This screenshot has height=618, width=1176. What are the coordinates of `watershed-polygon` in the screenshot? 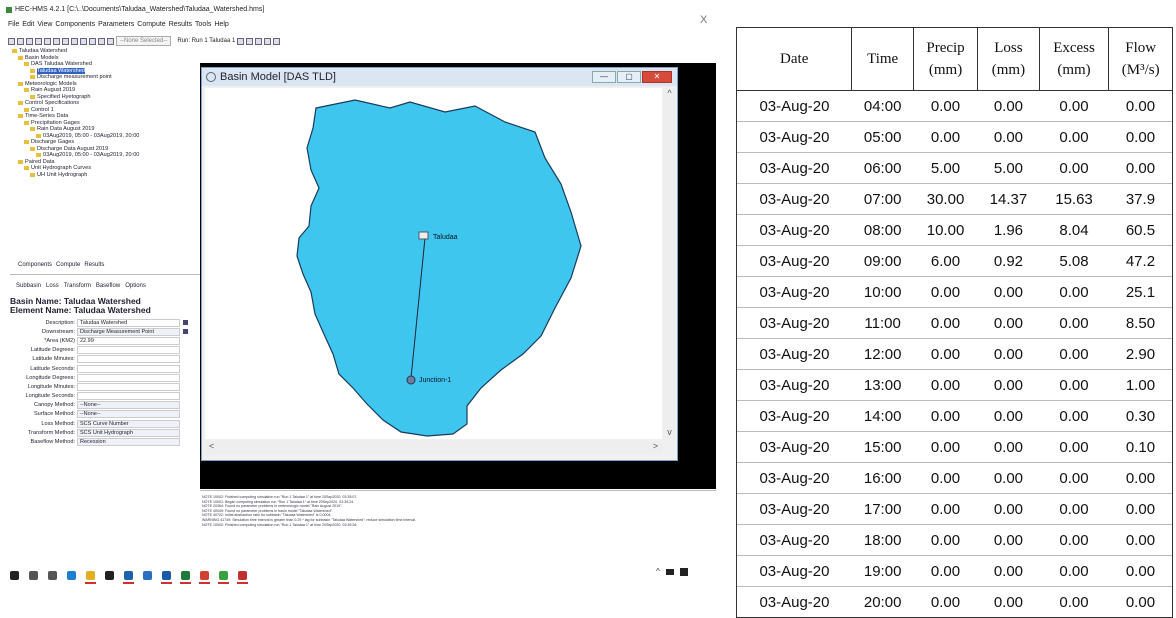 It's located at (439, 268).